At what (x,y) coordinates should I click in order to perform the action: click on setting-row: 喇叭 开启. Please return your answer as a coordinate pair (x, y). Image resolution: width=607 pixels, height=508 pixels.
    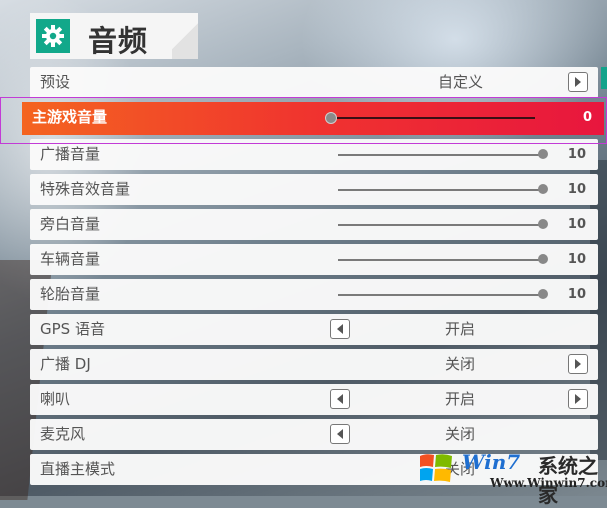
    Looking at the image, I should click on (314, 399).